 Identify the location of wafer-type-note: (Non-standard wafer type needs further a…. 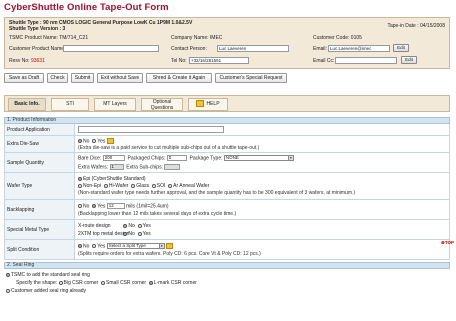
(217, 193).